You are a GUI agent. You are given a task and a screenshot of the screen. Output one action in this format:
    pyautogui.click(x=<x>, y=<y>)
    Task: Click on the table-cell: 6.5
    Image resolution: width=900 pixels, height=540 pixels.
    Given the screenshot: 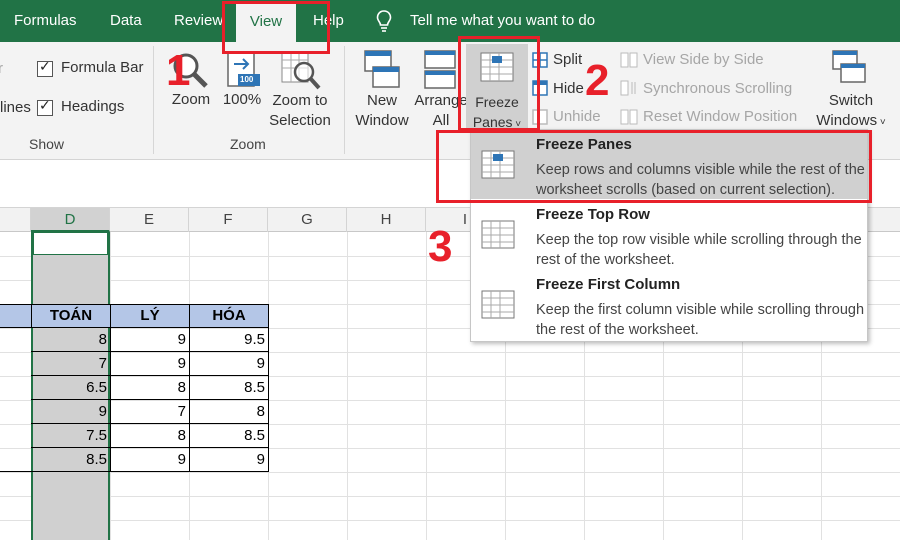 What is the action you would take?
    pyautogui.click(x=71, y=388)
    